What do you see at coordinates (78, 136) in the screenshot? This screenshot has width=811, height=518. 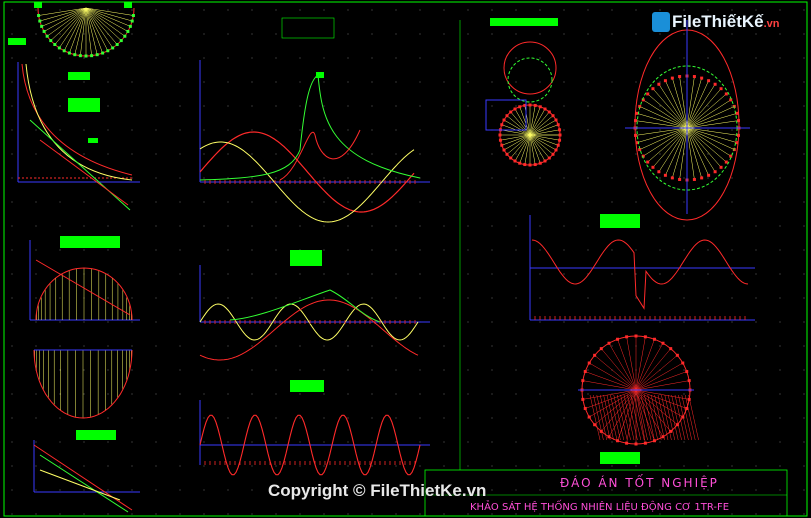 I see `decay-curves-diagram` at bounding box center [78, 136].